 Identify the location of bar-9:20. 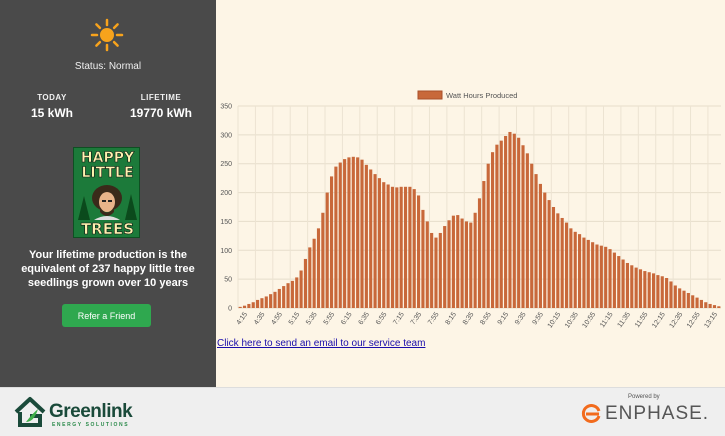
(510, 219).